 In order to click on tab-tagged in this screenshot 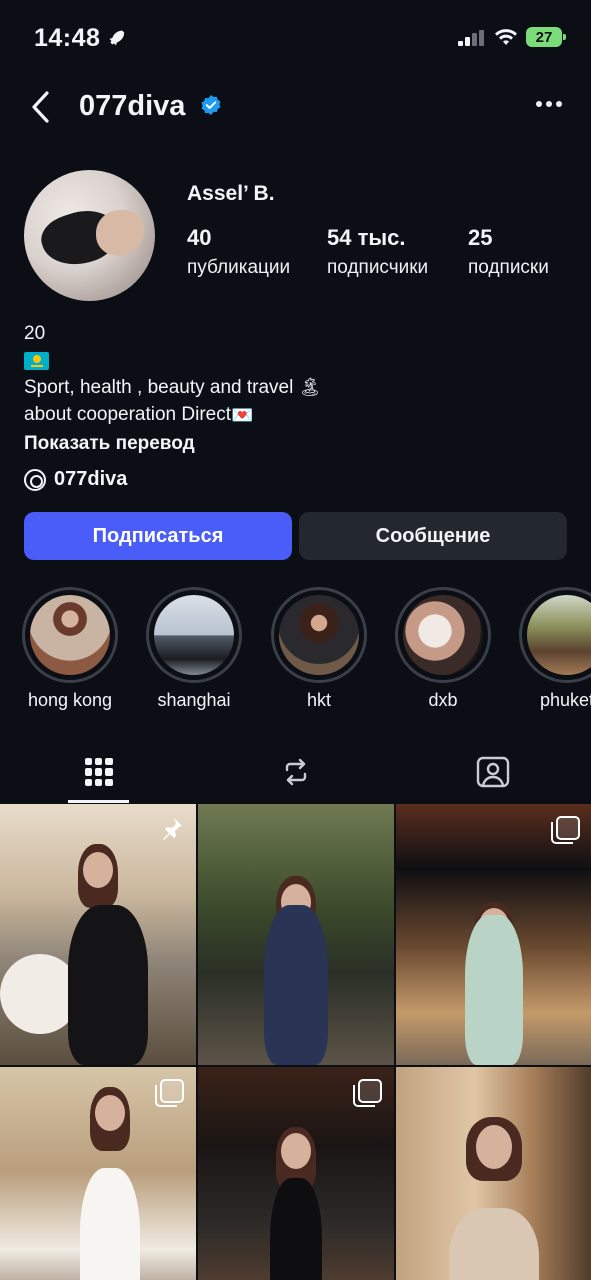, I will do `click(492, 772)`.